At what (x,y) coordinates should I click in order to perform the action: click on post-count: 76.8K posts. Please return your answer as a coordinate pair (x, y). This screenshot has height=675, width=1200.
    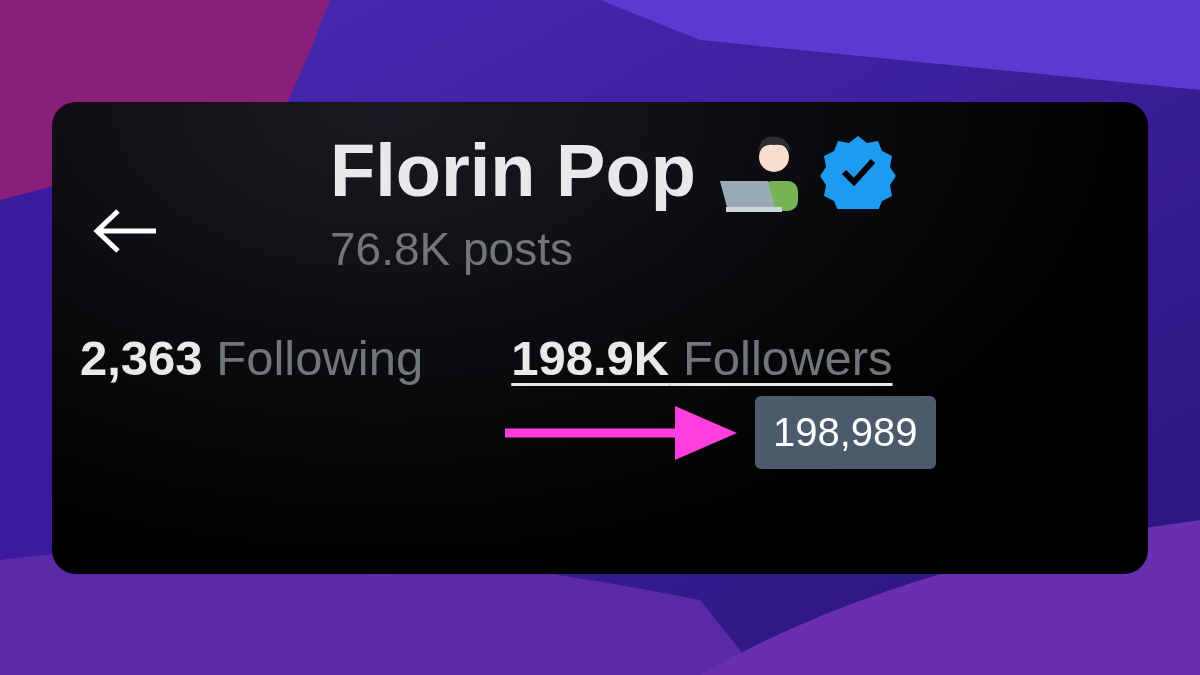
    Looking at the image, I should click on (452, 249).